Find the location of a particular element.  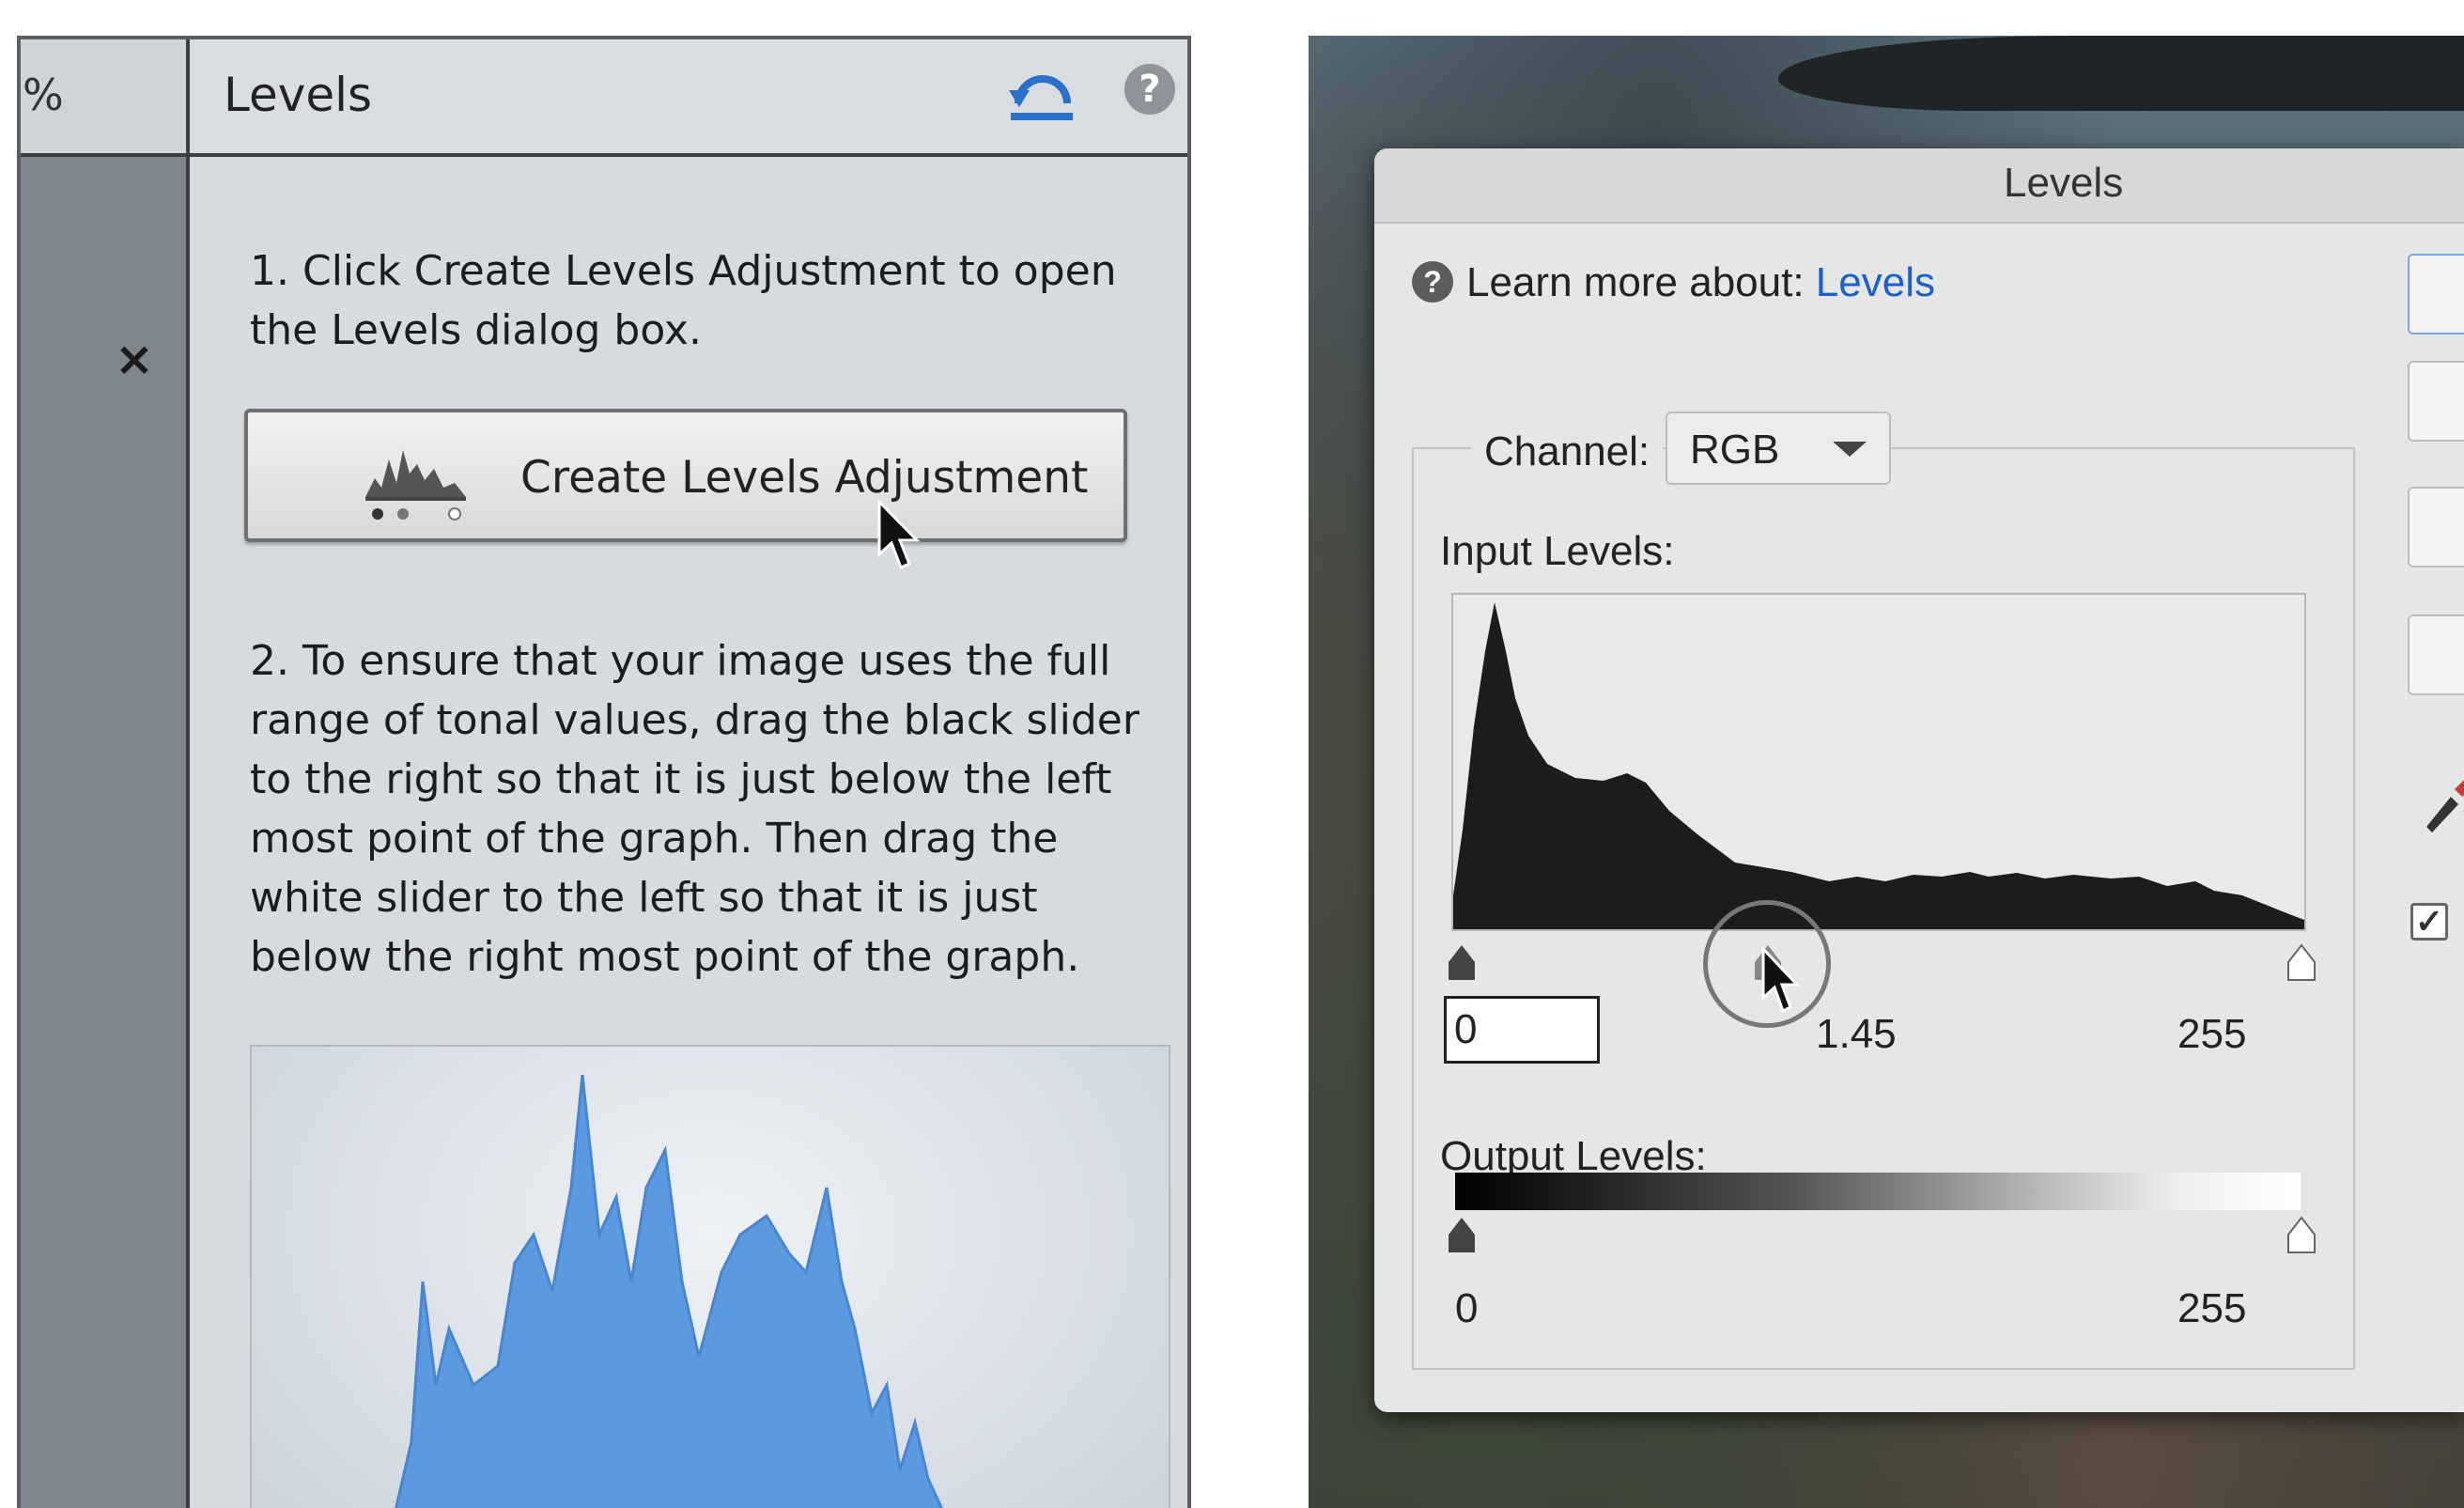

reset-button is located at coordinates (2436, 527).